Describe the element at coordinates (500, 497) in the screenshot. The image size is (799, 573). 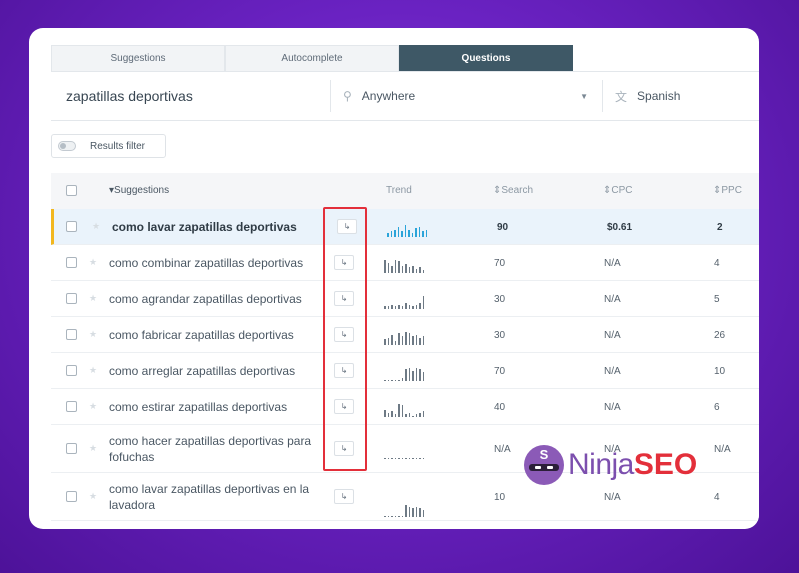
I see `search-volume: 10` at that location.